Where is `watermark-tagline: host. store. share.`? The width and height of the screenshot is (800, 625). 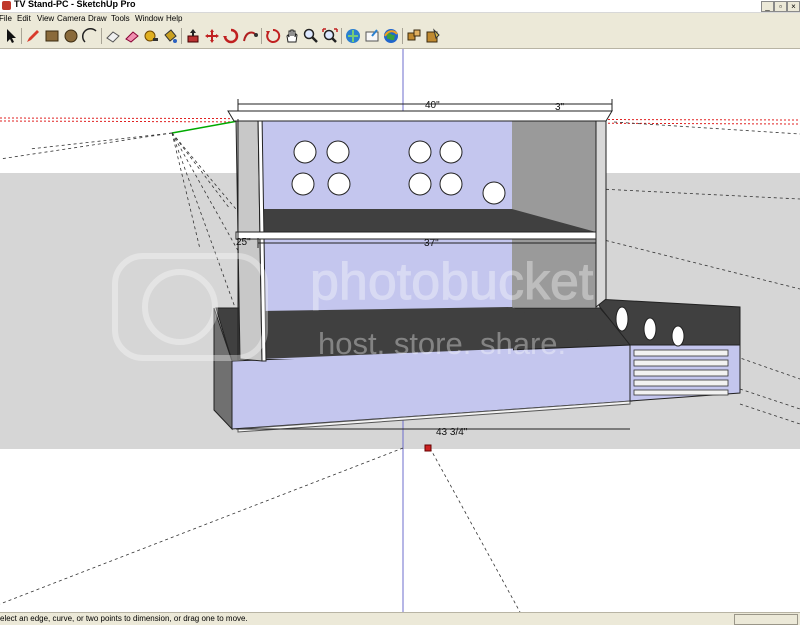 watermark-tagline: host. store. share. is located at coordinates (442, 343).